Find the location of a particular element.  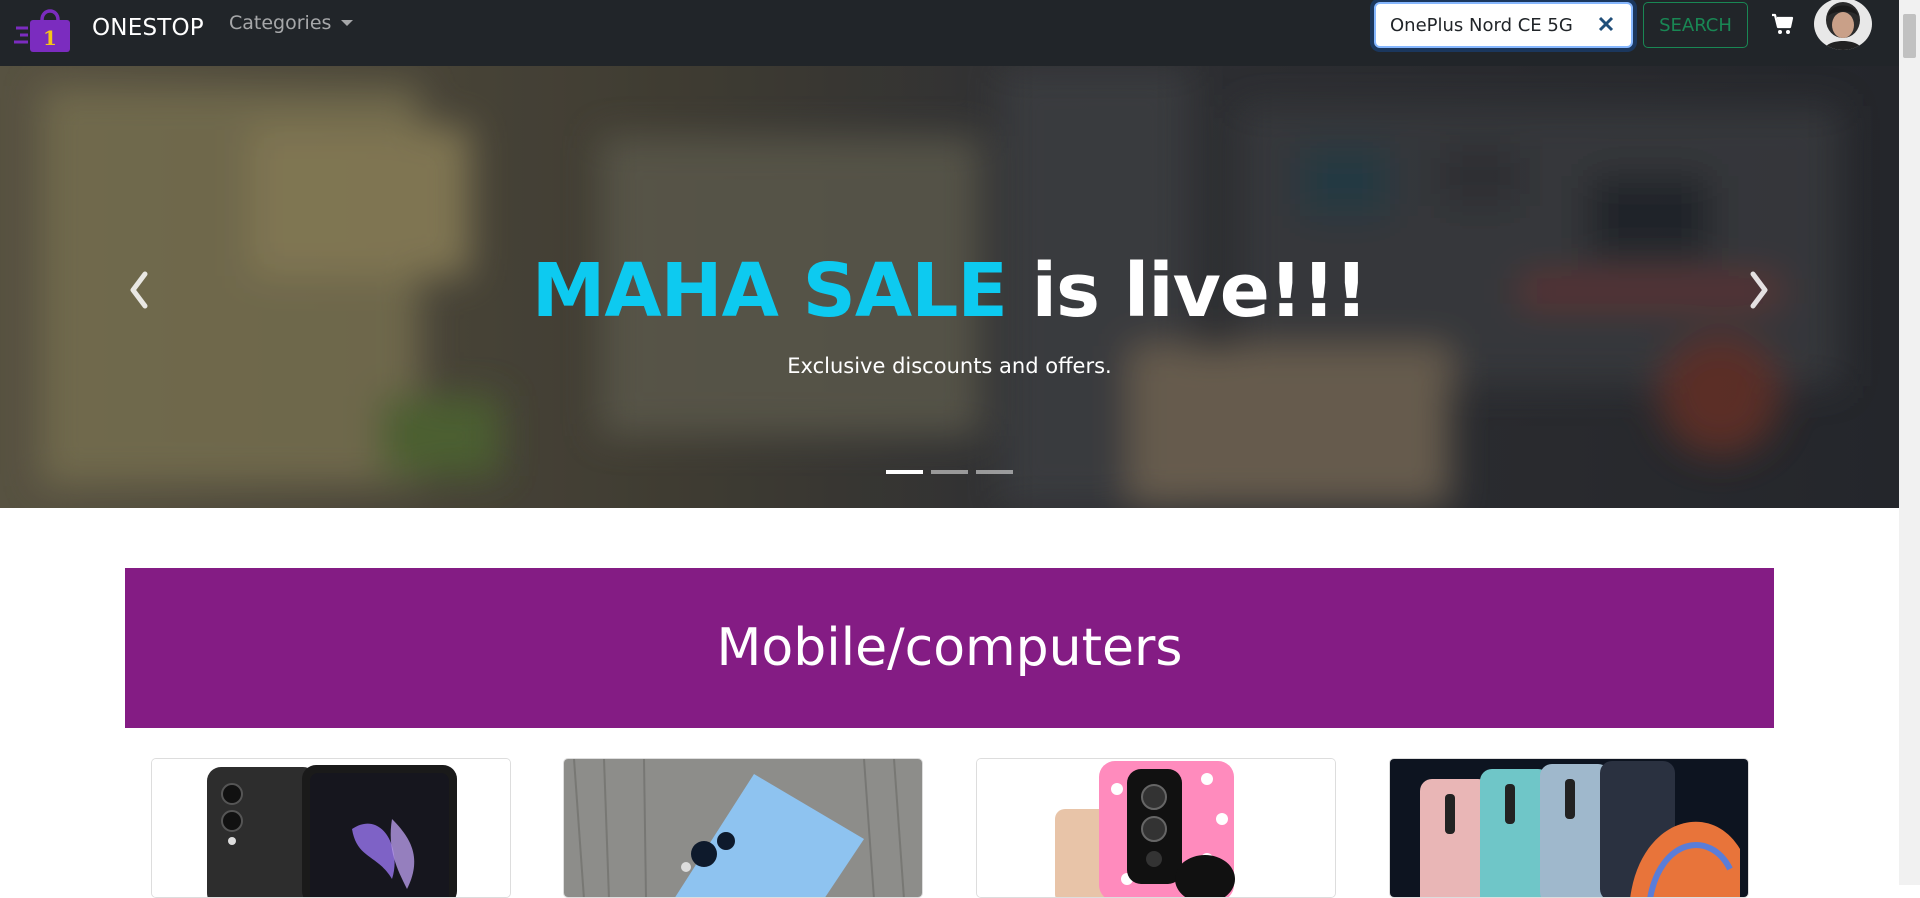

hero-title-rest: is live!!! is located at coordinates (1187, 291).